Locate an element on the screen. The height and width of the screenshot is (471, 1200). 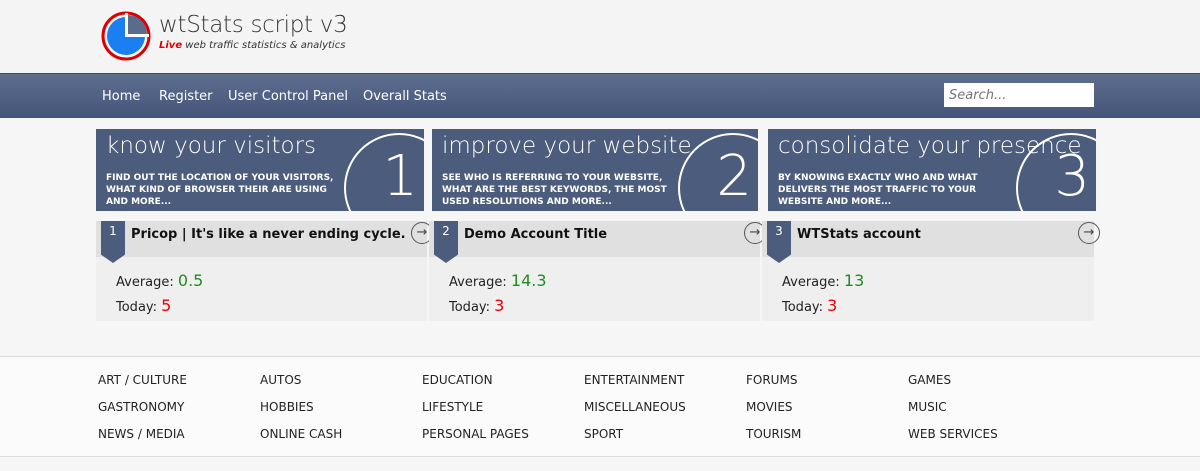
arrow-right-icon: → is located at coordinates (1089, 233).